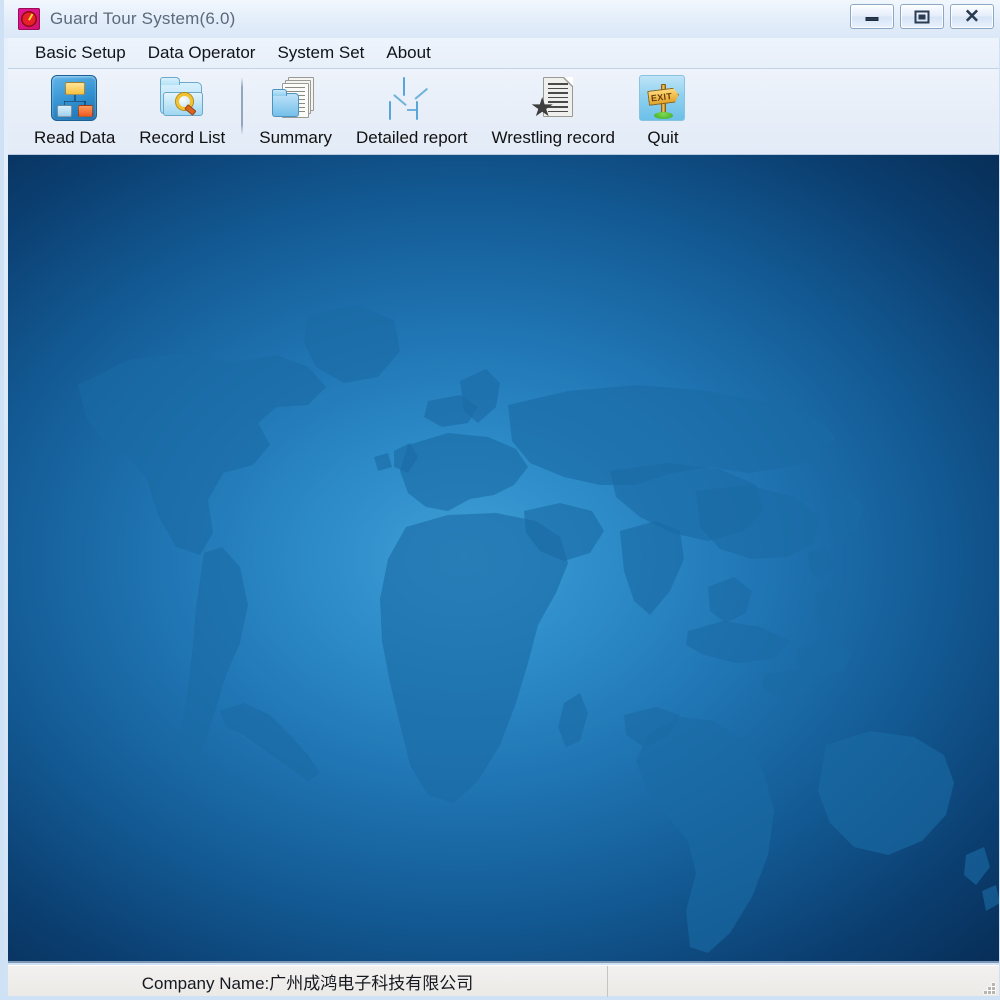  I want to click on hierarchy-icon, so click(74, 99).